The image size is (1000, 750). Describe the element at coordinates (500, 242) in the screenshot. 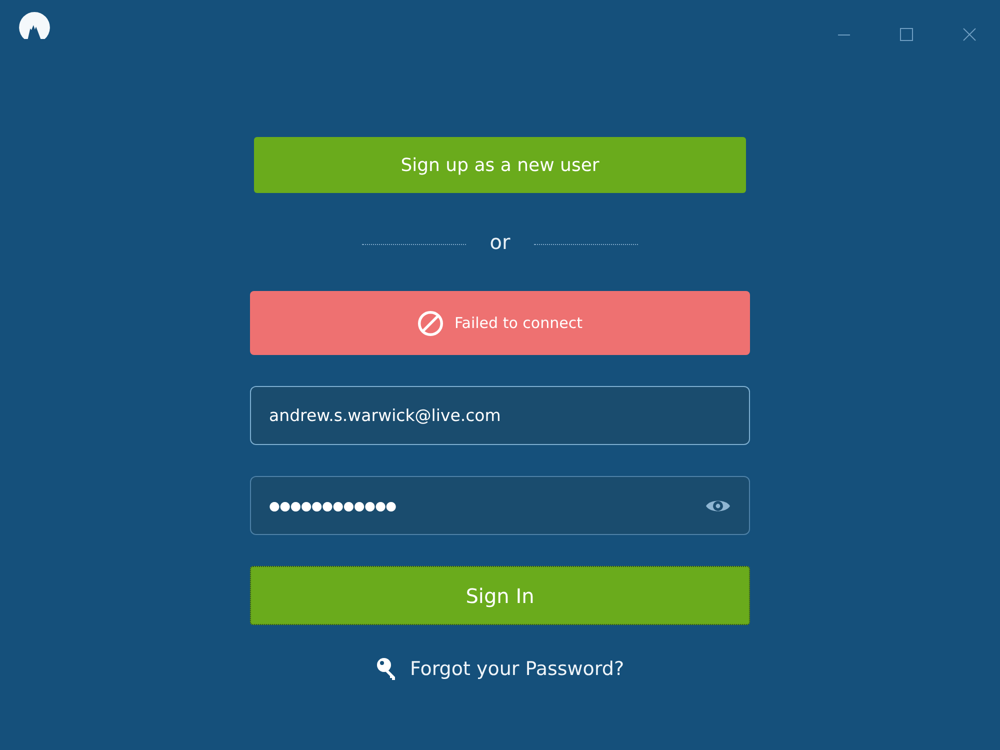

I see `or-divider-text: or` at that location.